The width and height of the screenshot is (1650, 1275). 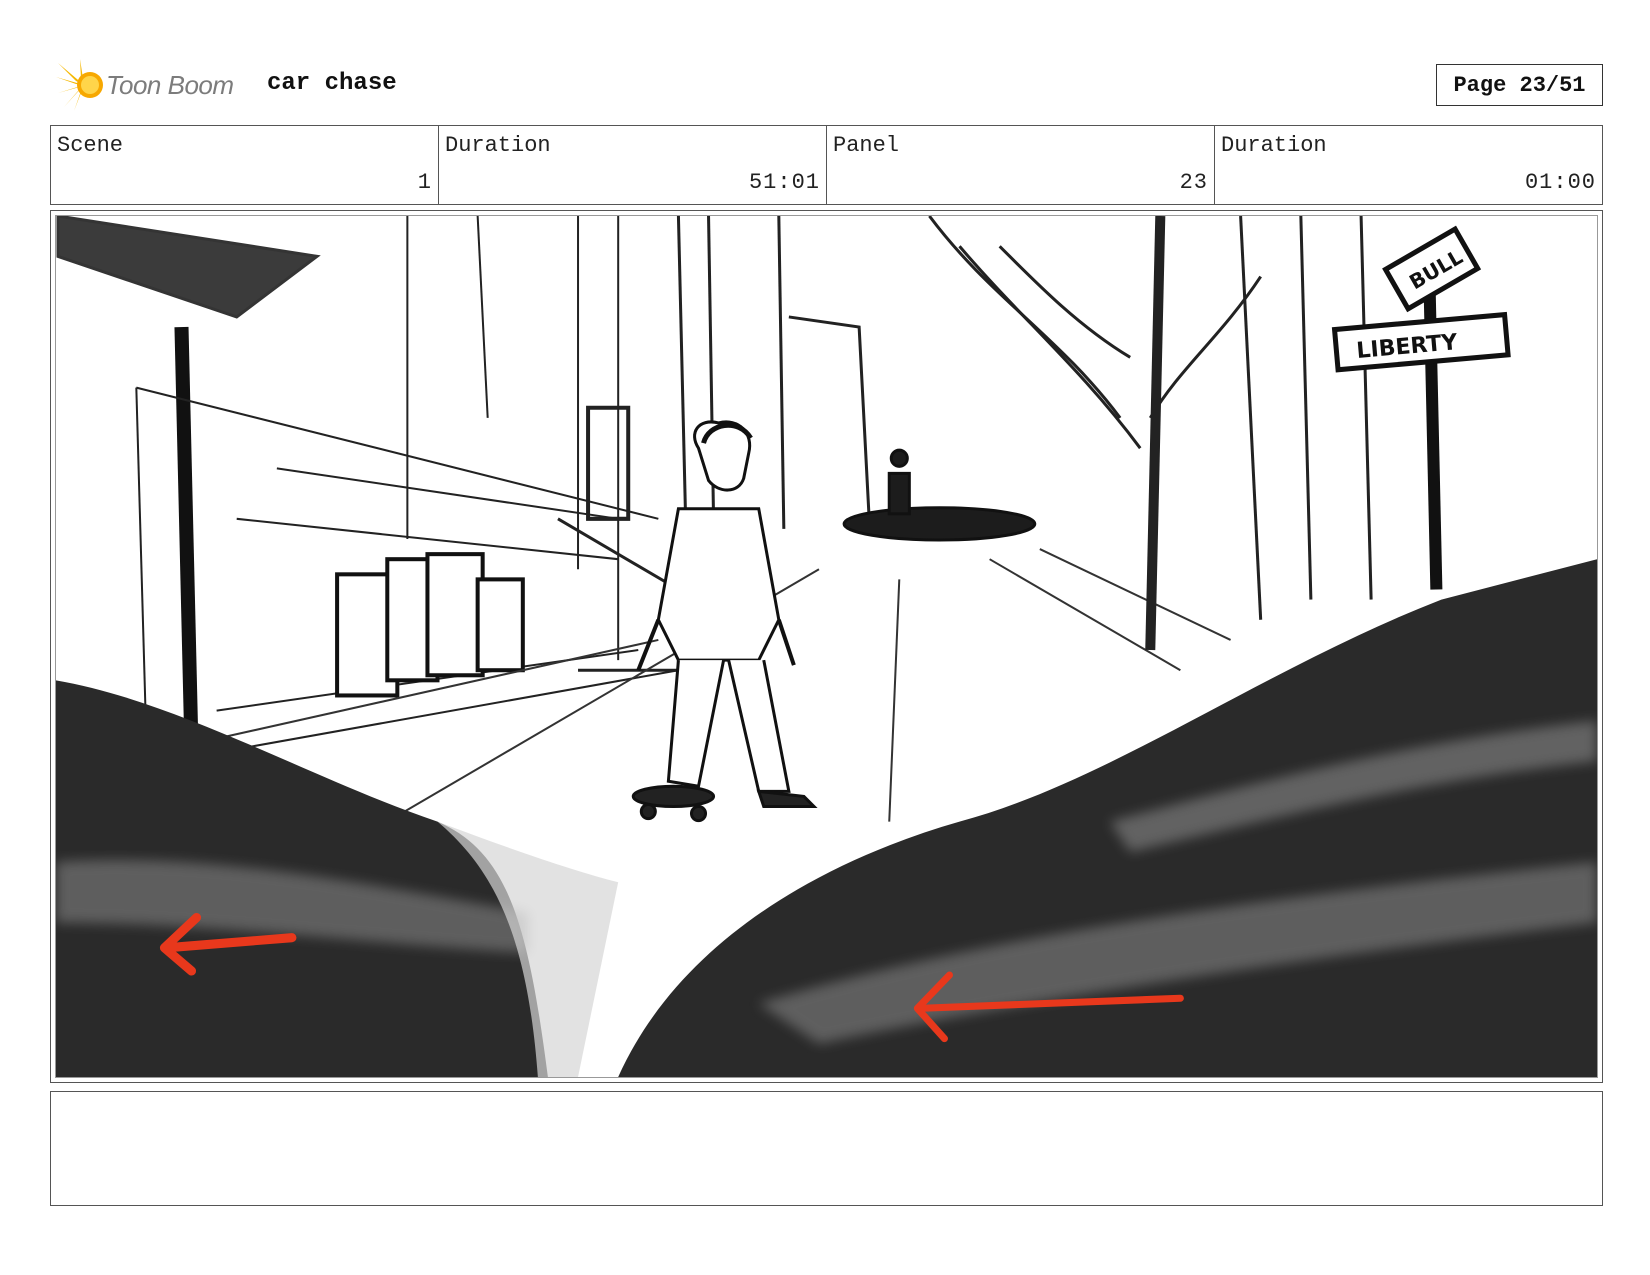 I want to click on scene-duration-label: Duration, so click(x=498, y=145).